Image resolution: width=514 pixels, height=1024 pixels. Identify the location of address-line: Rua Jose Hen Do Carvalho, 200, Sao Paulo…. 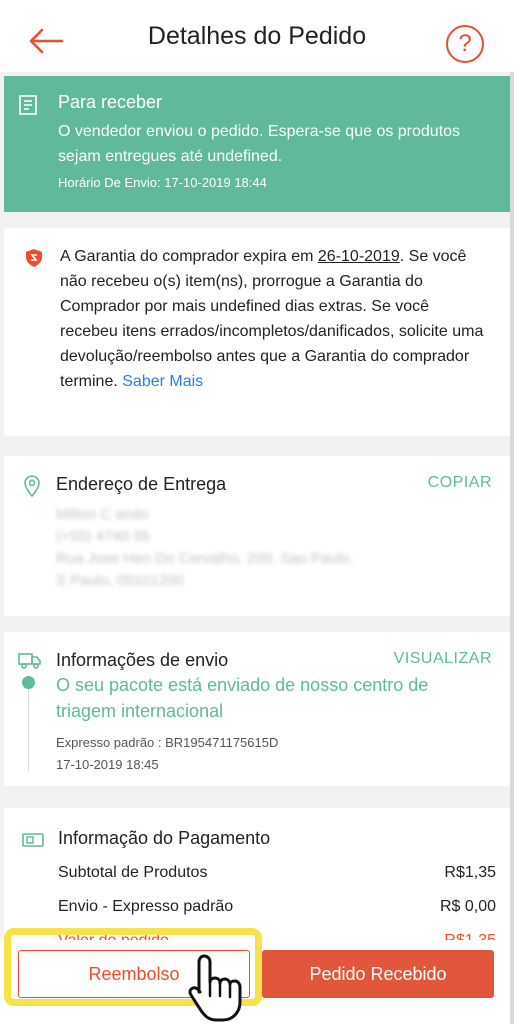
(205, 558).